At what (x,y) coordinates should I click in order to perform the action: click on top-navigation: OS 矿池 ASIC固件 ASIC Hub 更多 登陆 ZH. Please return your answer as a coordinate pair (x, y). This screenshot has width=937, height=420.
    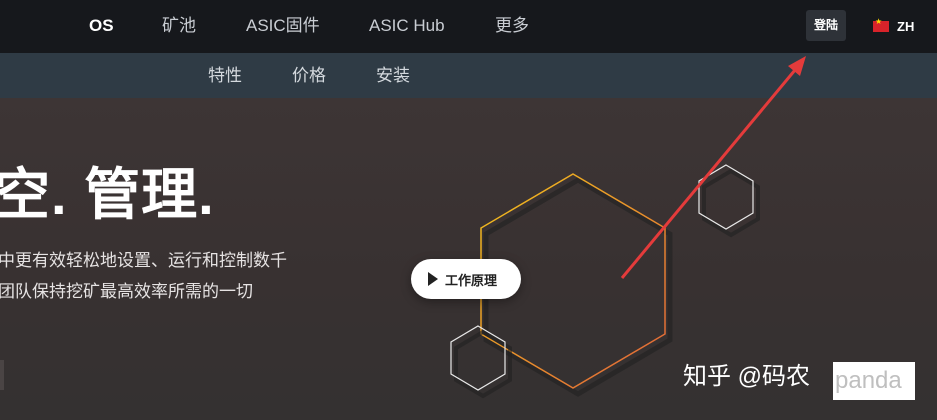
    Looking at the image, I should click on (468, 26).